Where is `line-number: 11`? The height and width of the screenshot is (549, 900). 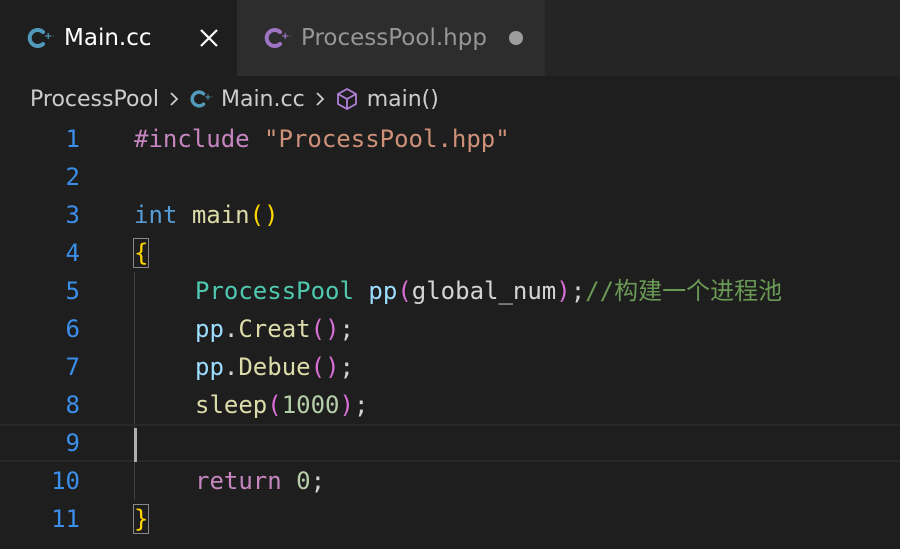
line-number: 11 is located at coordinates (65, 519).